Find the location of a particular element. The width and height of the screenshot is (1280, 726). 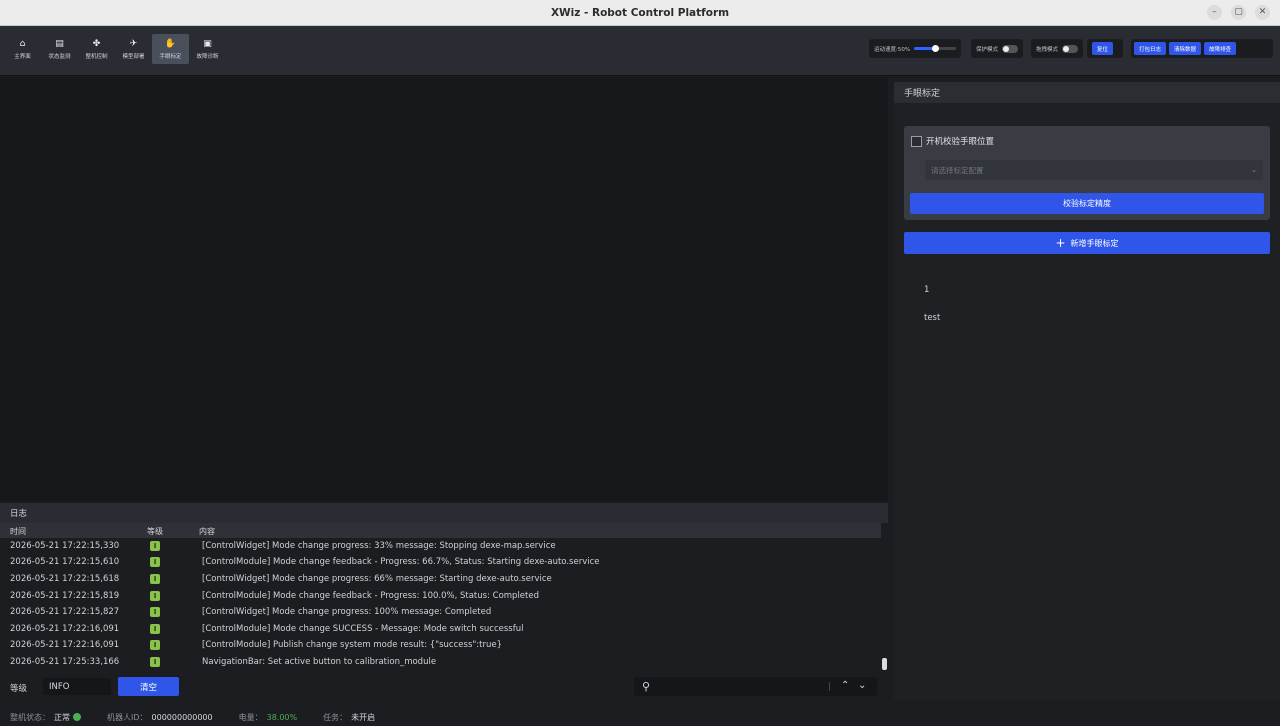

clear-log-button: 清空 is located at coordinates (148, 686).